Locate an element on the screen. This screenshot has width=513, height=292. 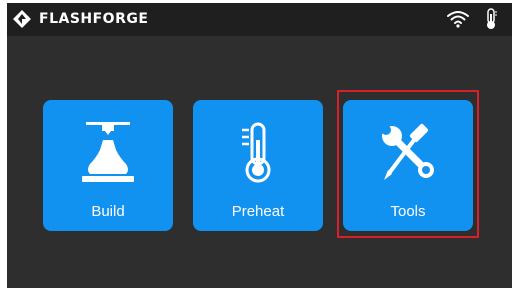
tools-tile: Tools is located at coordinates (408, 165).